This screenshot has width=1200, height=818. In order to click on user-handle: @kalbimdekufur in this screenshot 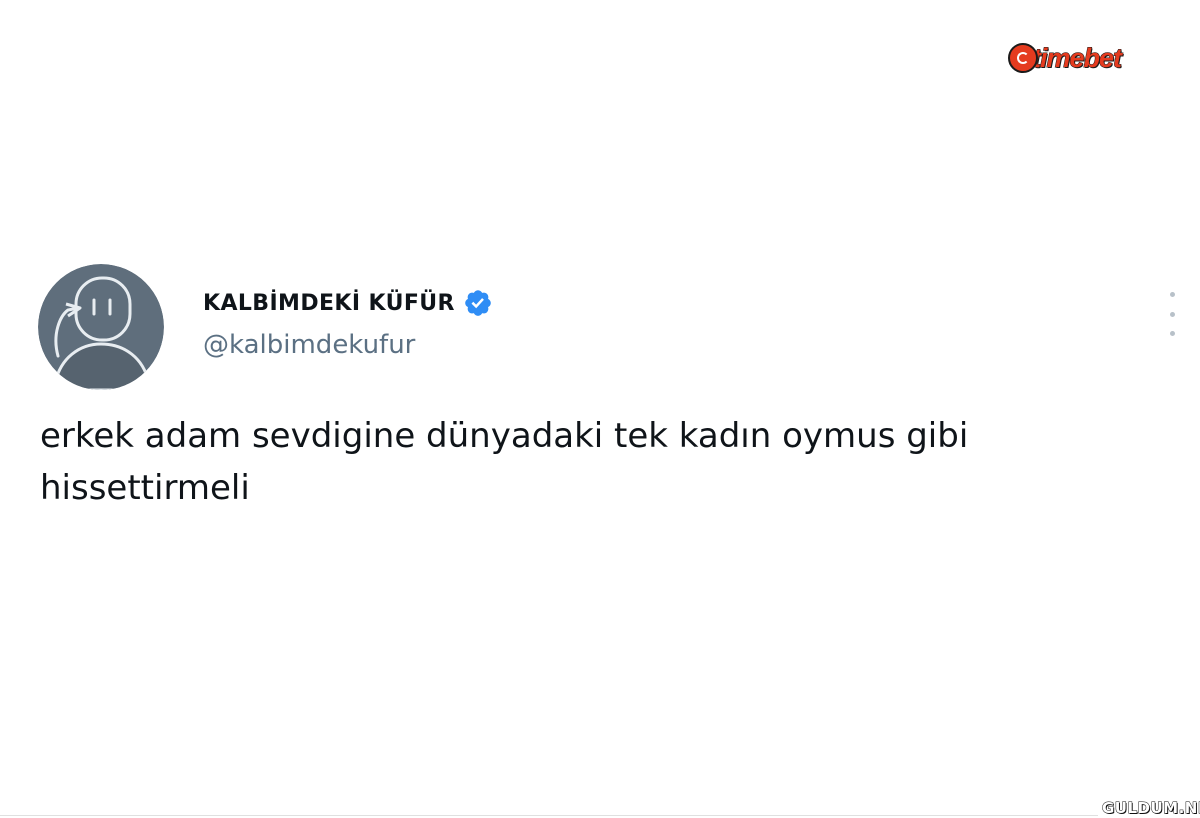, I will do `click(309, 345)`.